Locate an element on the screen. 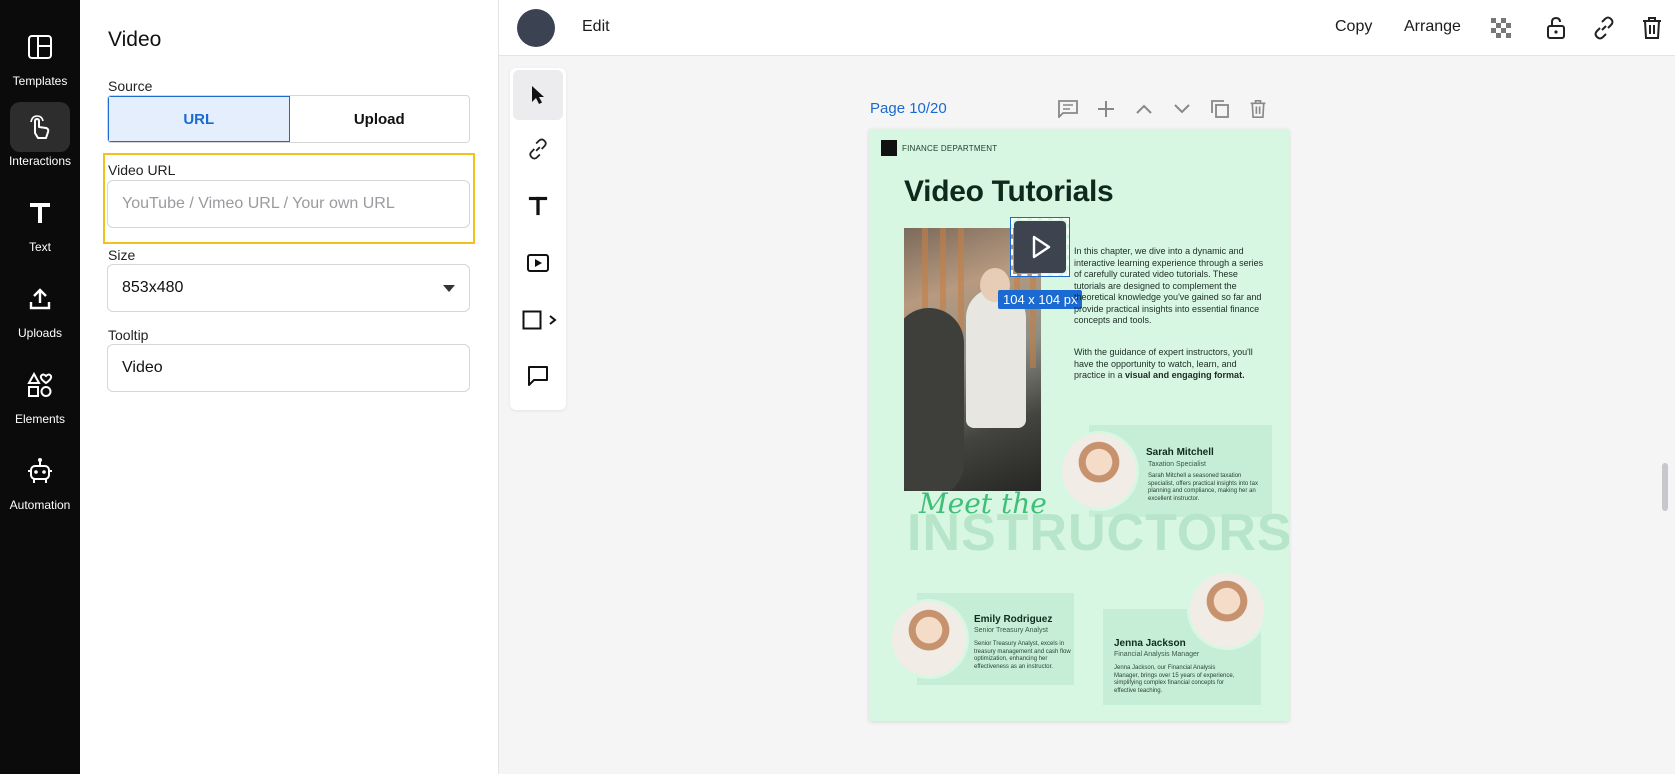 The image size is (1675, 774). shape-tool is located at coordinates (540, 320).